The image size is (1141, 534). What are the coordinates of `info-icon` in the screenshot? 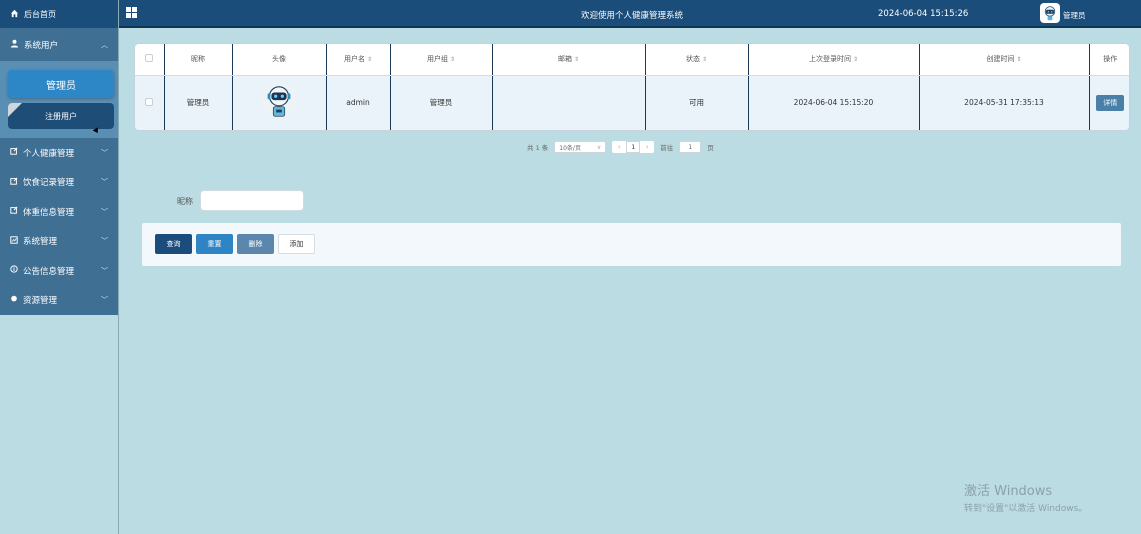 It's located at (14, 270).